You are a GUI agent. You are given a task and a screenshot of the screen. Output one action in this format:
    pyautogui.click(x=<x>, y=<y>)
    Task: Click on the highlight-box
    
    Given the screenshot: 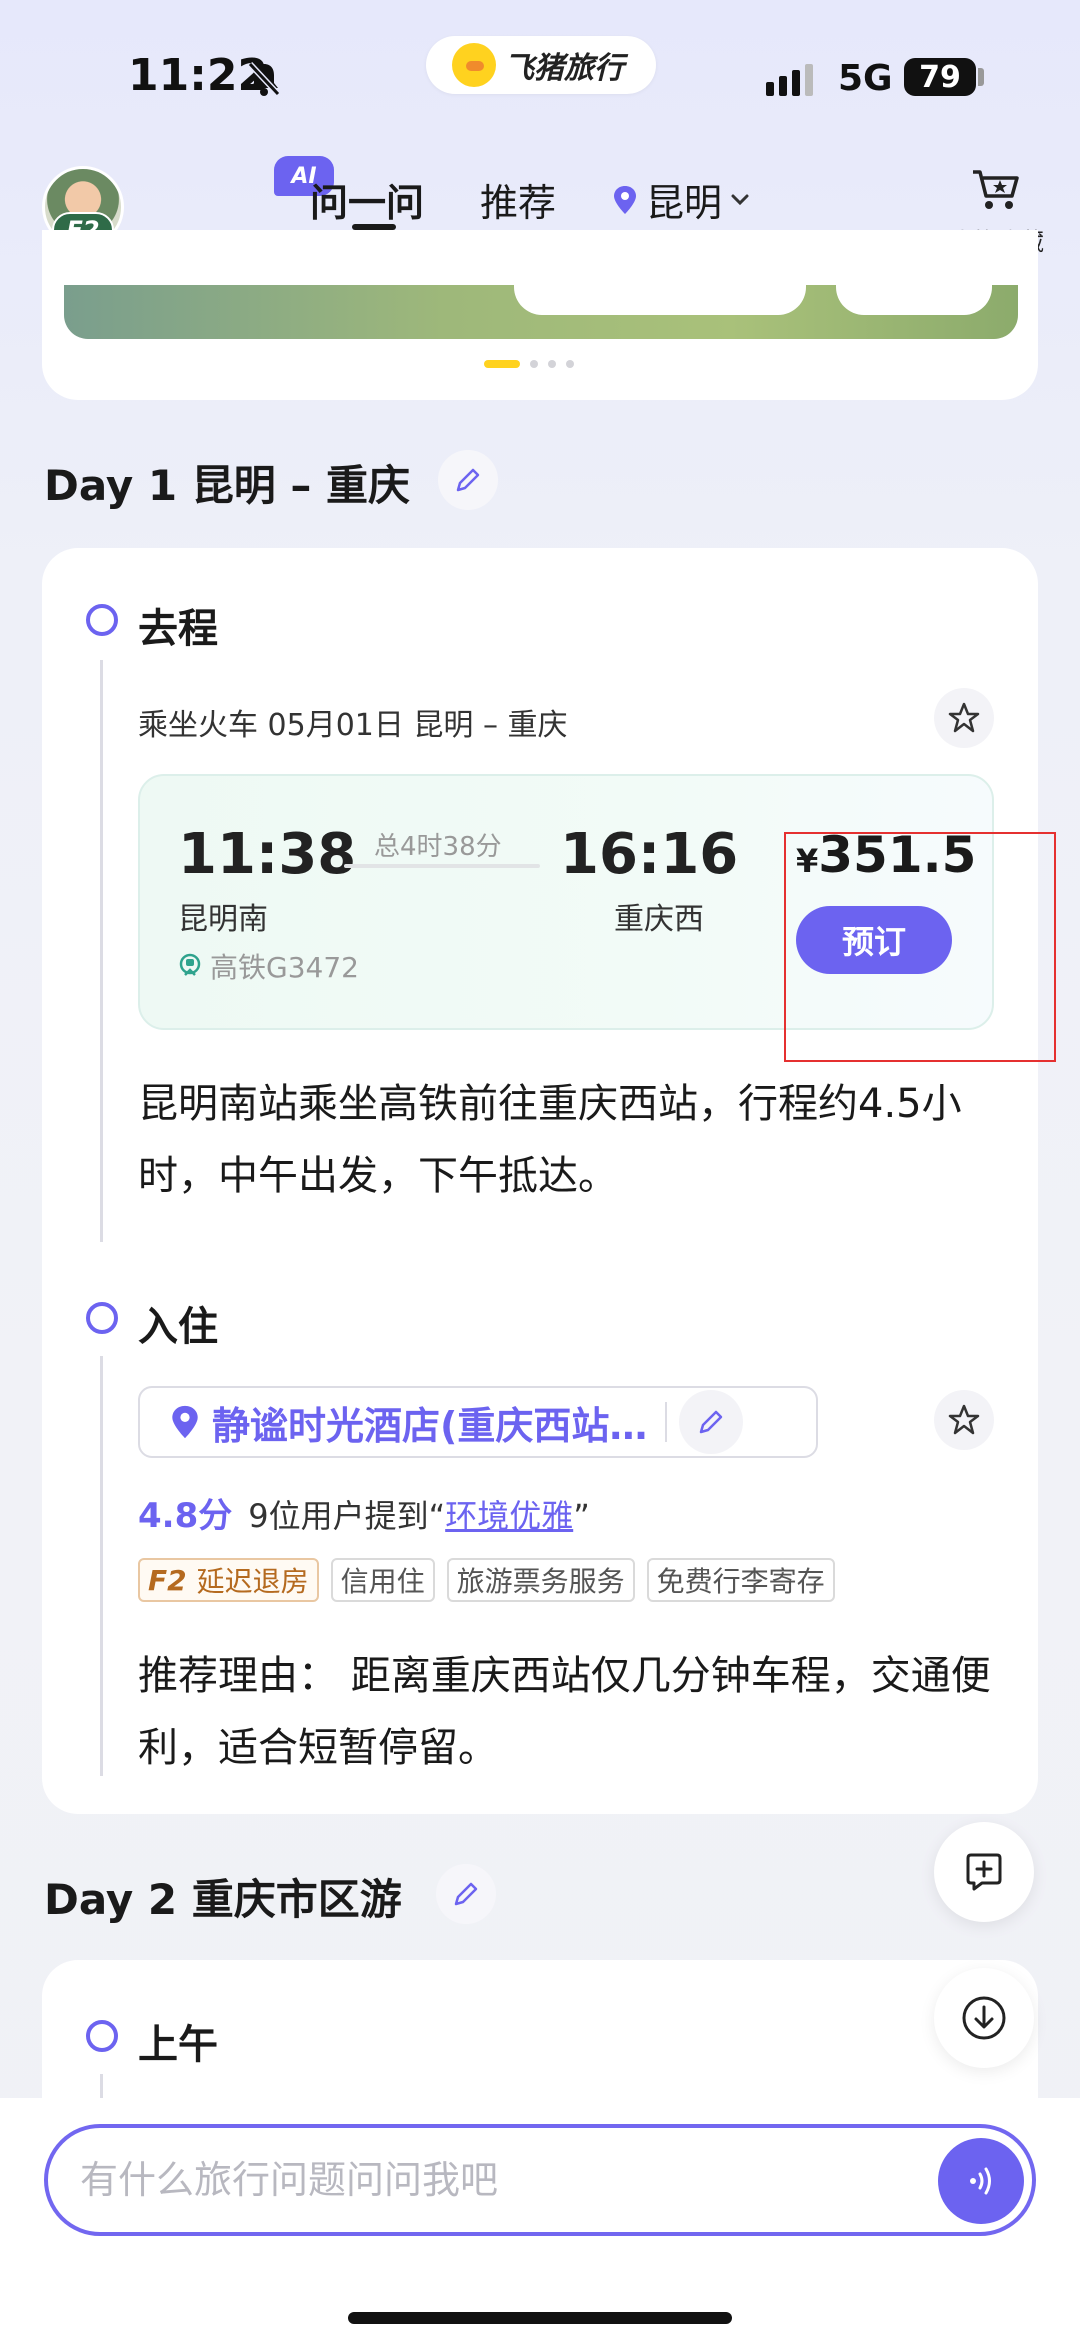 What is the action you would take?
    pyautogui.click(x=920, y=947)
    